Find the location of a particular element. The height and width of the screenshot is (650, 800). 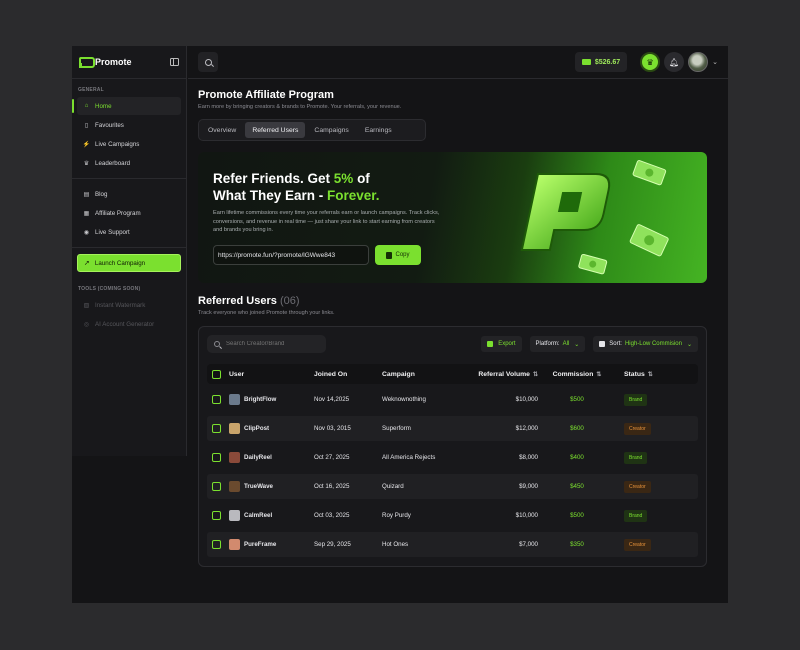

referral-link-field: https://promote.fun/?promote/lGWwe843 is located at coordinates (291, 255).